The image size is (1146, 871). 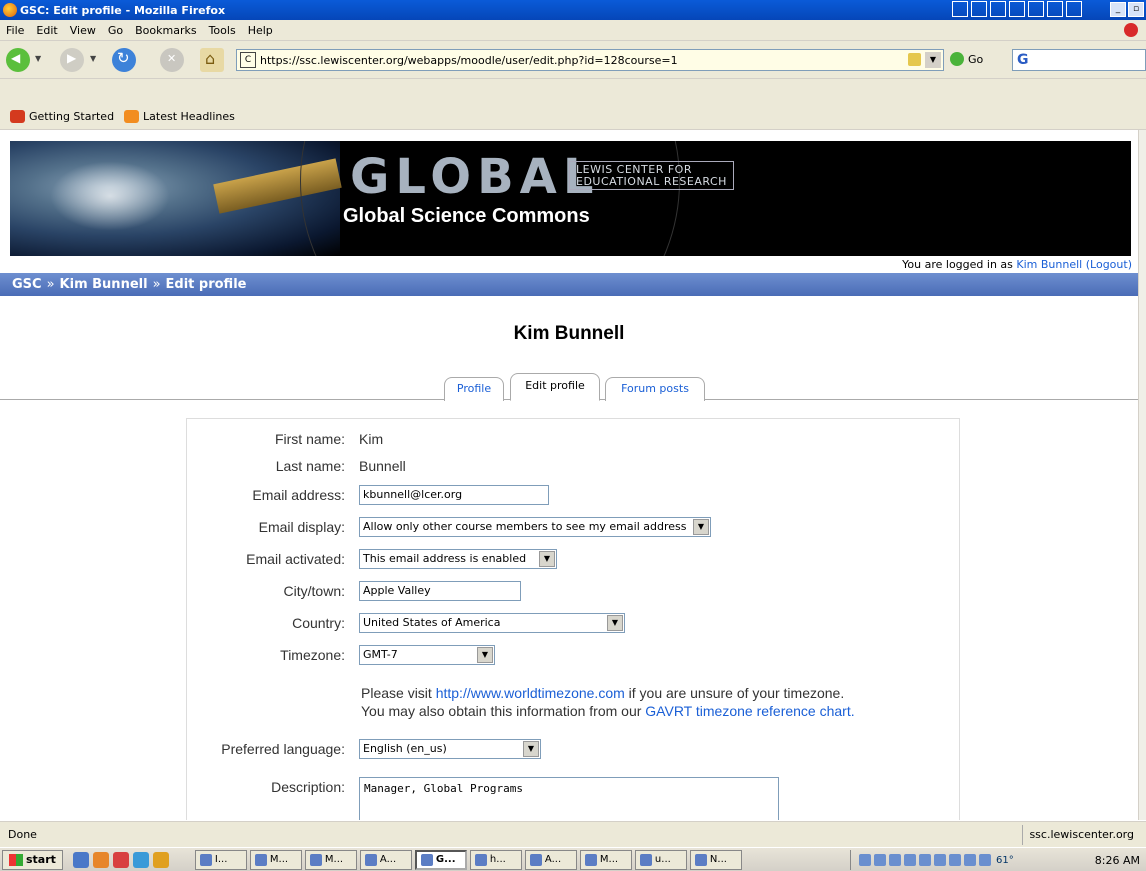 What do you see at coordinates (458, 559) in the screenshot?
I see `email-activated-select: This email address is enabled ▼` at bounding box center [458, 559].